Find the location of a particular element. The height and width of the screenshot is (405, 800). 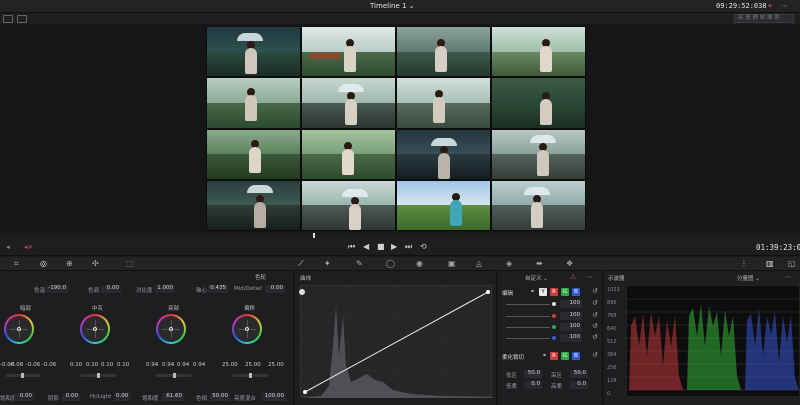

reset-b-icon: ↺ is located at coordinates (595, 337).